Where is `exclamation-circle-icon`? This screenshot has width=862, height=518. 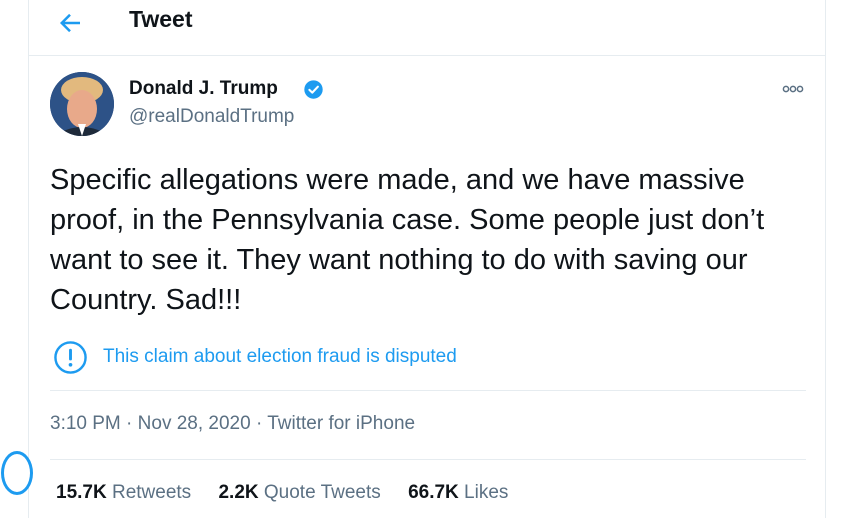 exclamation-circle-icon is located at coordinates (70, 357).